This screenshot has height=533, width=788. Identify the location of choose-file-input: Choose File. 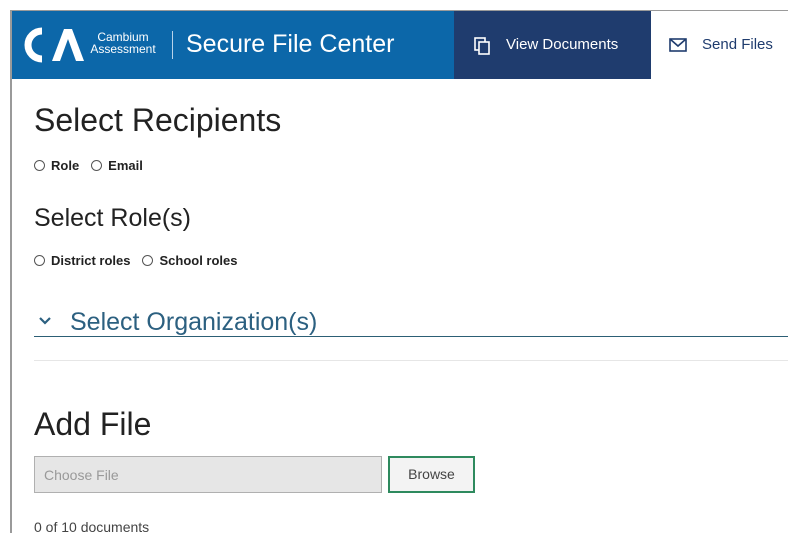
(208, 474).